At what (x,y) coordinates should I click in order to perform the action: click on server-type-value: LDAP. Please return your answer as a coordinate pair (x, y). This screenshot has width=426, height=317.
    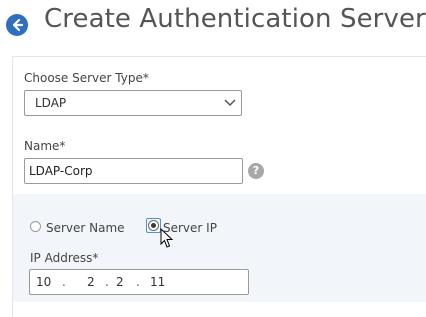
    Looking at the image, I should click on (51, 103).